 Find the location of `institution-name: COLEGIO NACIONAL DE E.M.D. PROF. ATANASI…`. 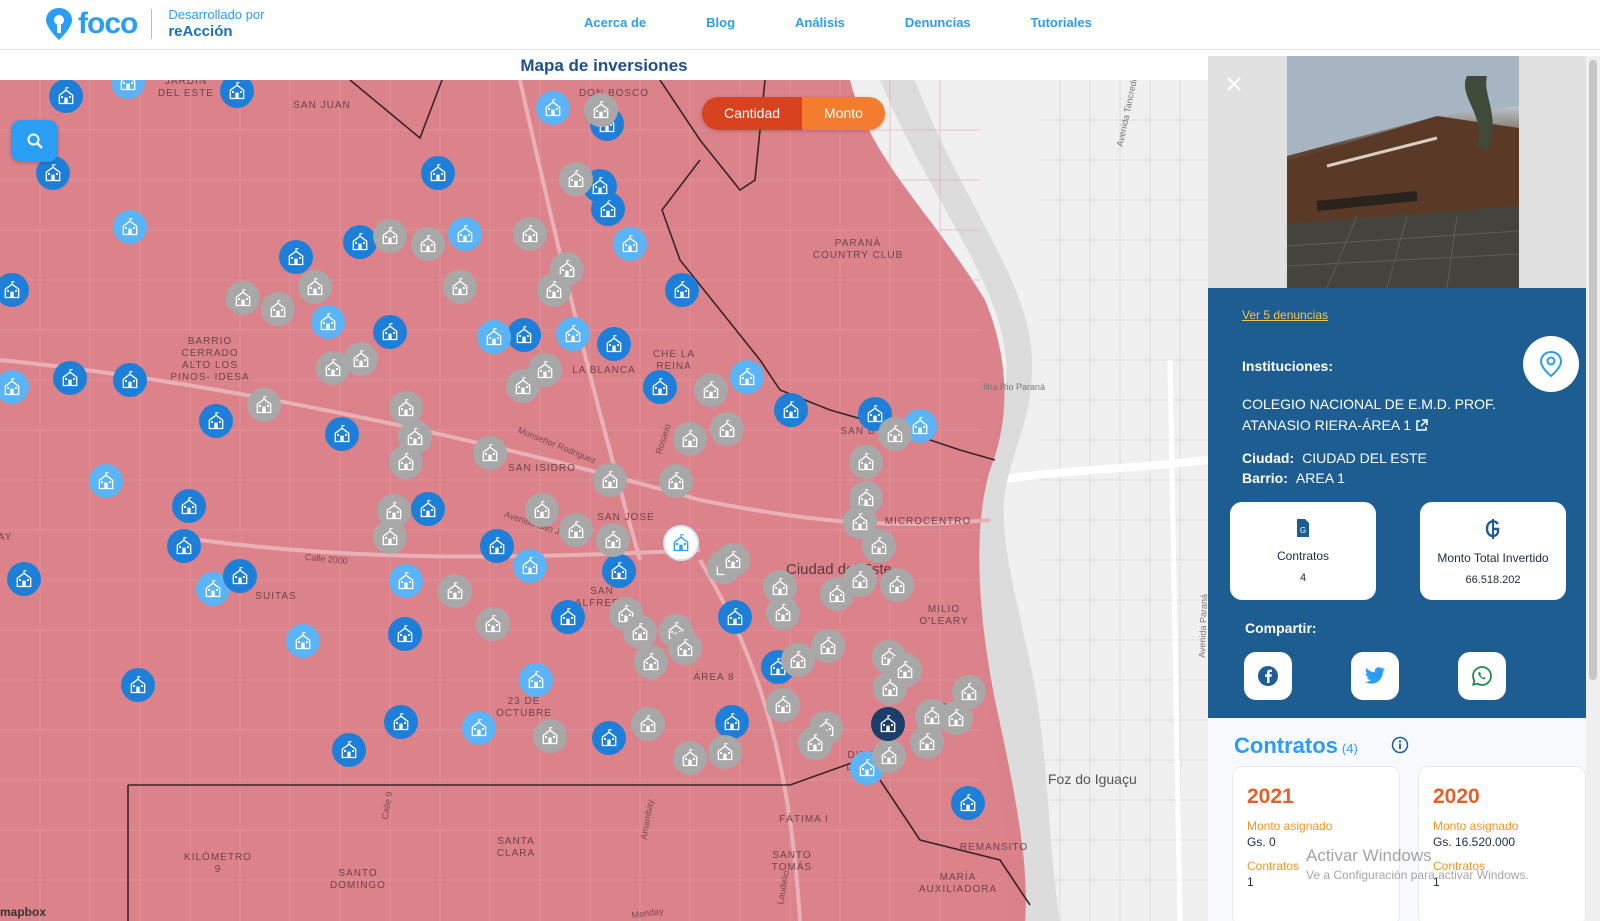

institution-name: COLEGIO NACIONAL DE E.M.D. PROF. ATANASI… is located at coordinates (1387, 415).